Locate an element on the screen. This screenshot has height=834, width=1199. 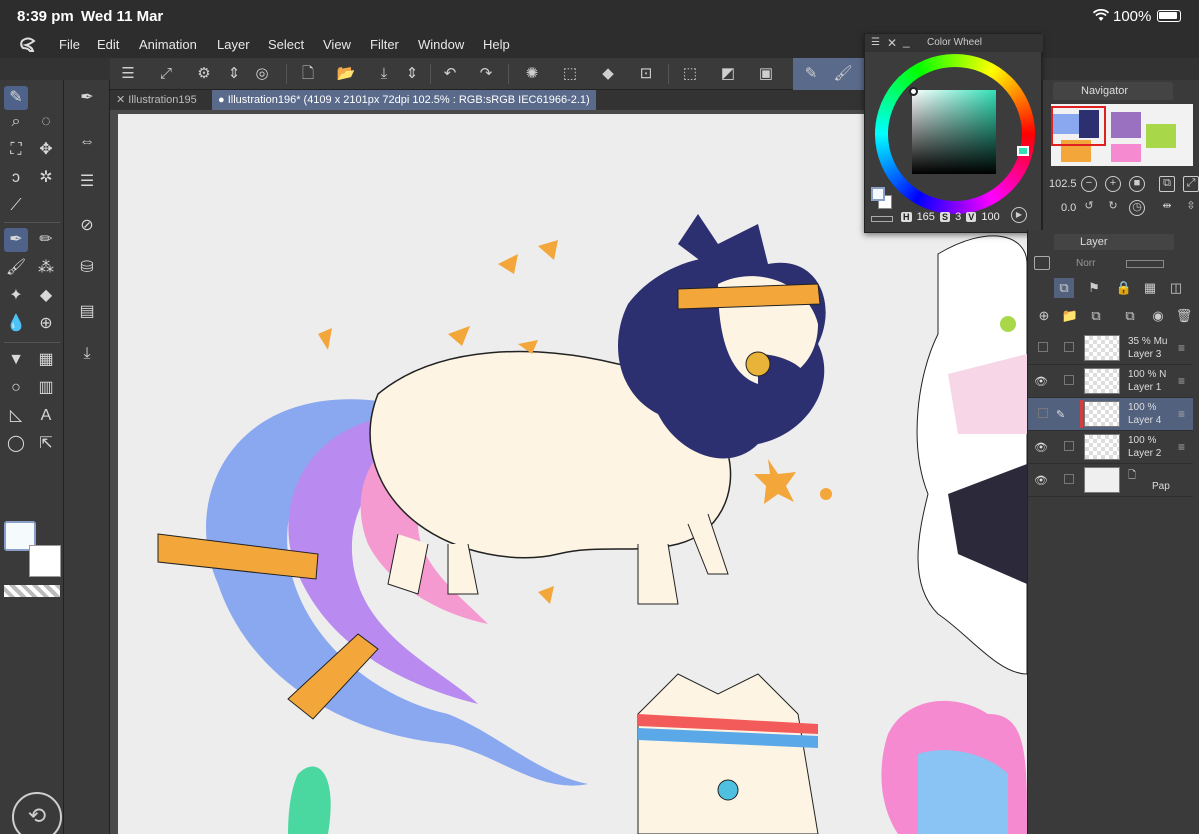
merge-down-icon: ⧉ is located at coordinates (1130, 316).